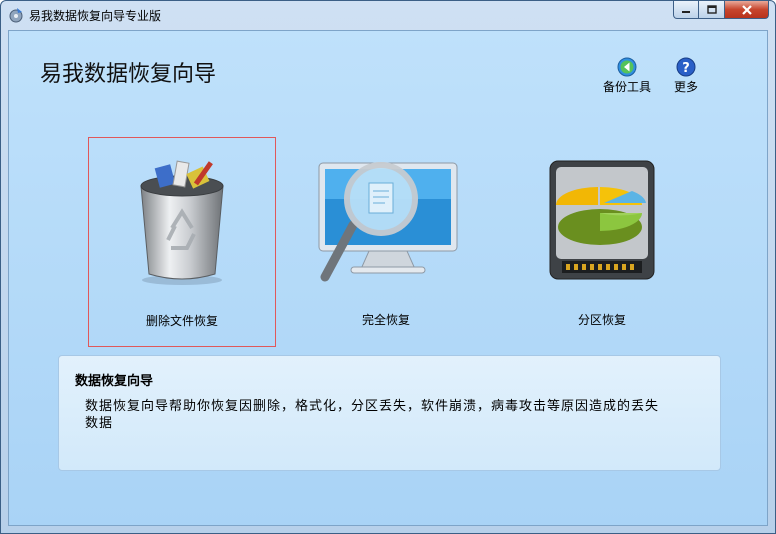 The width and height of the screenshot is (776, 534). I want to click on option-label: 删除文件恢复, so click(181, 321).